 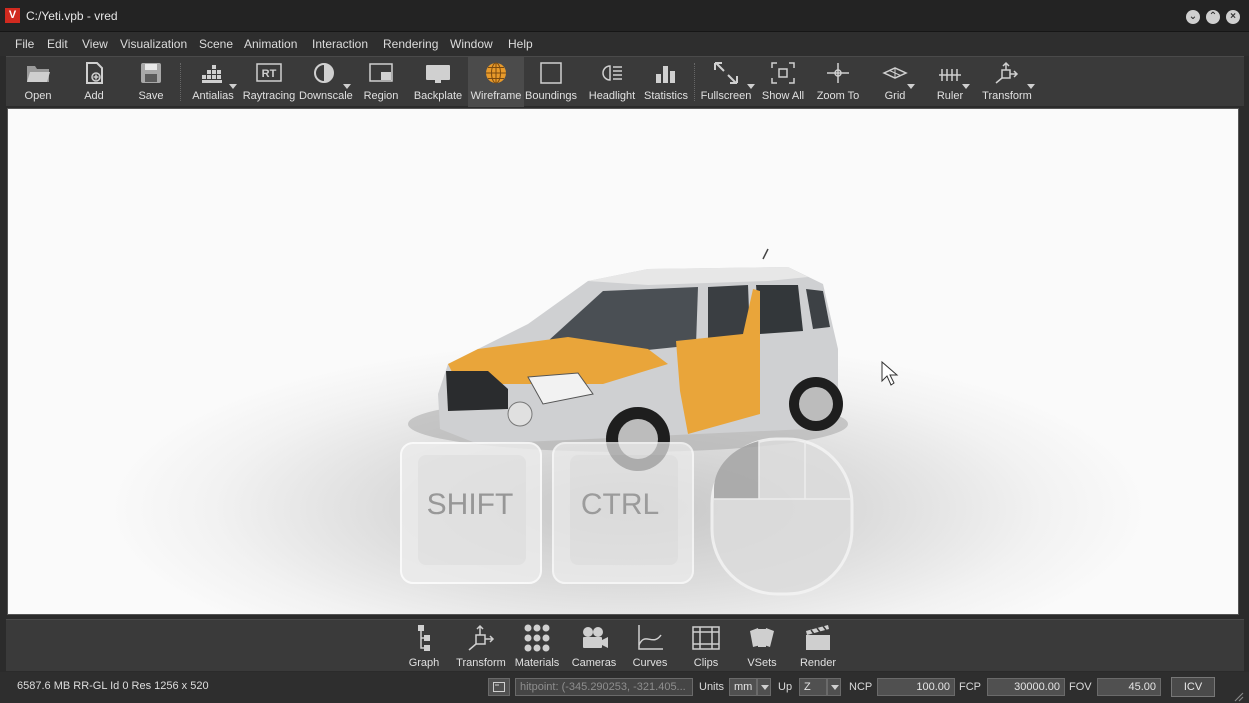 What do you see at coordinates (496, 96) in the screenshot?
I see `wireframe-label: Wireframe` at bounding box center [496, 96].